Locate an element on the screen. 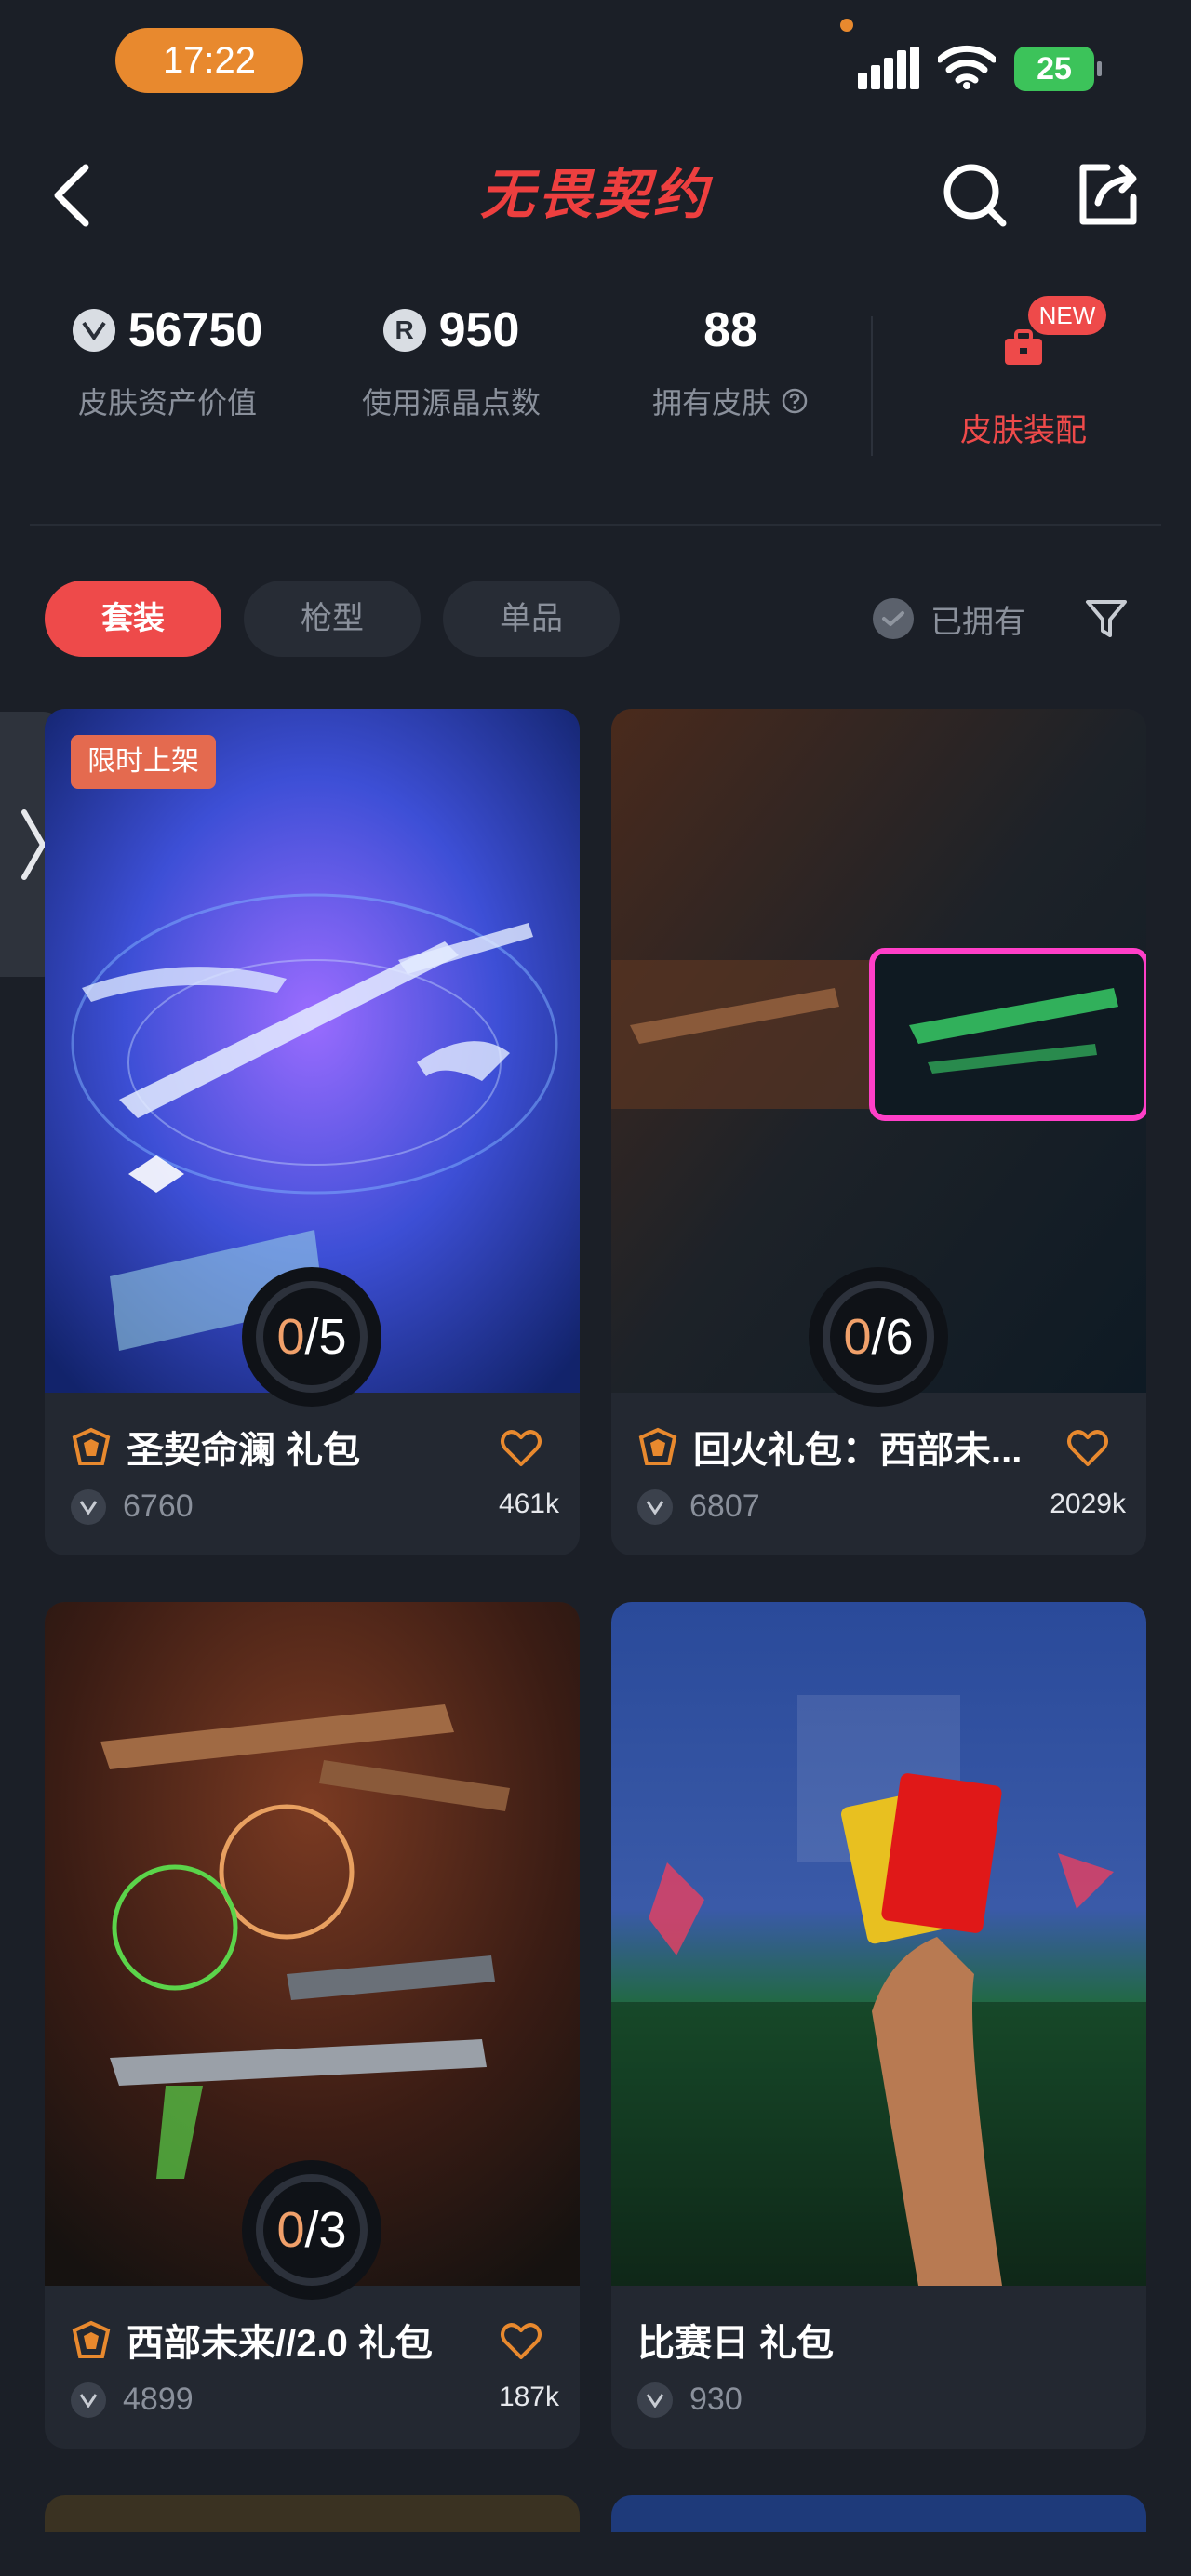 This screenshot has height=2576, width=1191. top-nav: 无畏契约 is located at coordinates (595, 195).